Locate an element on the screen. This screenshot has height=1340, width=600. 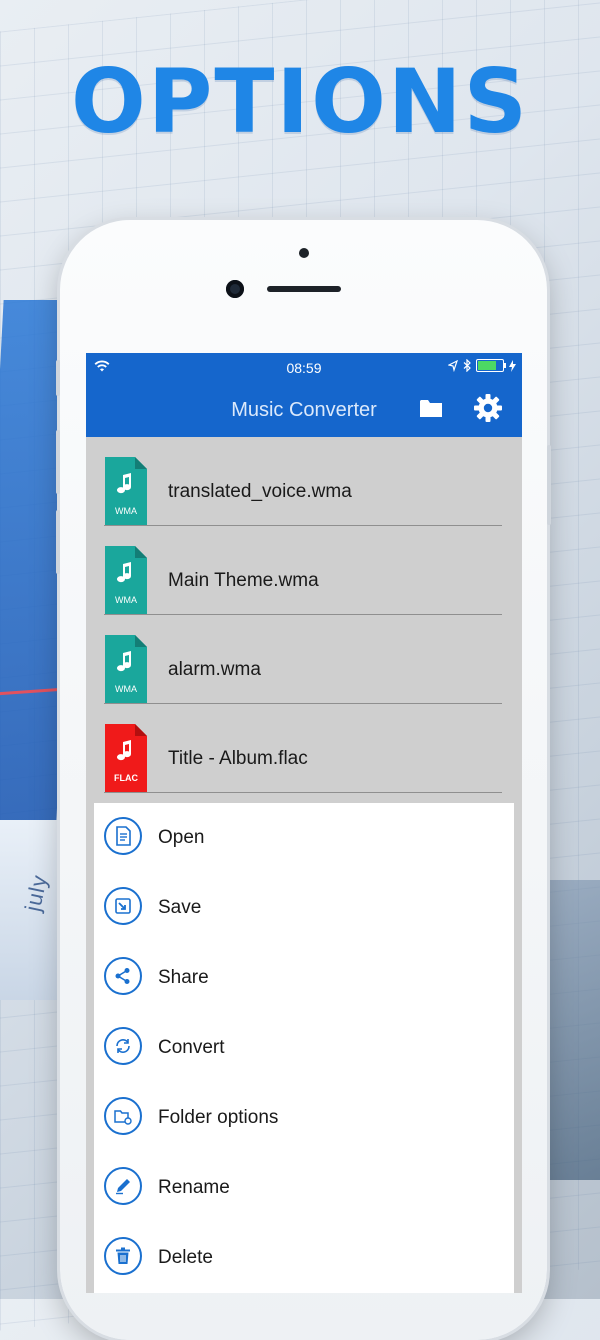
action-convert: Convert is located at coordinates (304, 1048).